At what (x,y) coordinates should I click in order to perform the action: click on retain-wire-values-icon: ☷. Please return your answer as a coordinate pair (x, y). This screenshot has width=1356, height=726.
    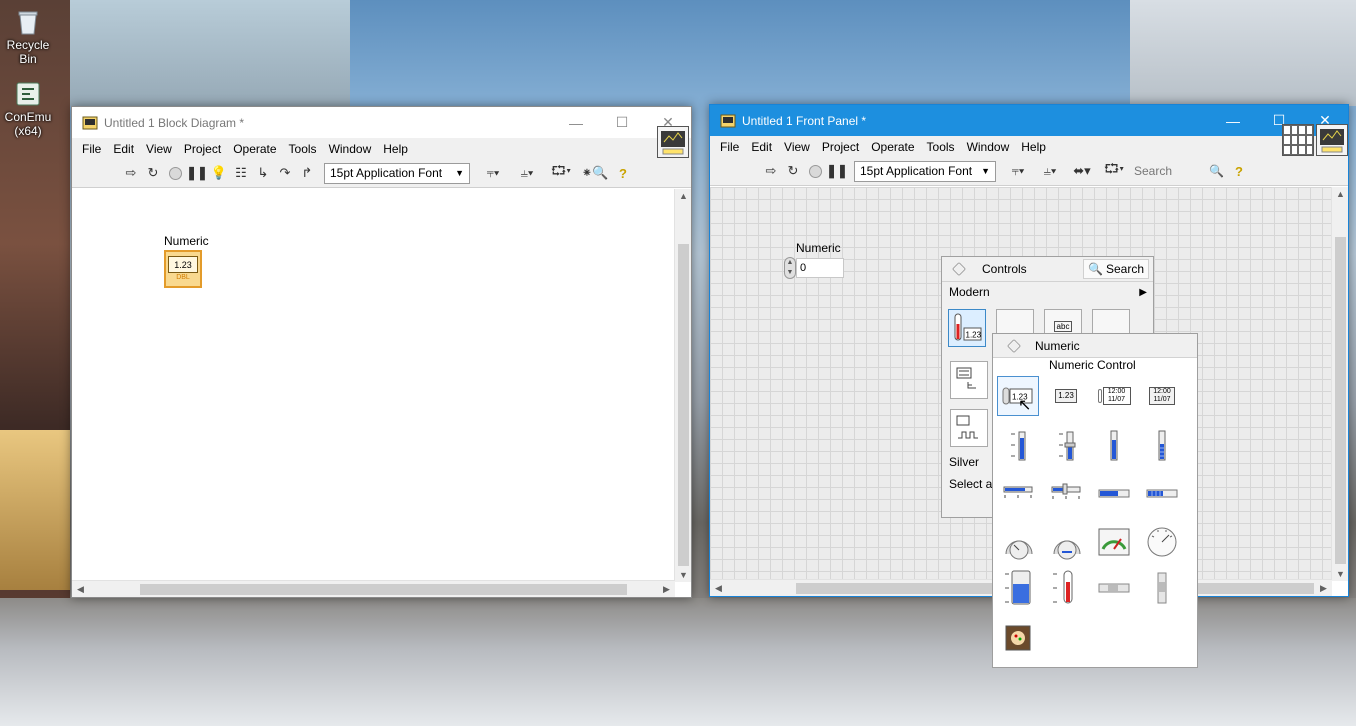
    Looking at the image, I should click on (241, 173).